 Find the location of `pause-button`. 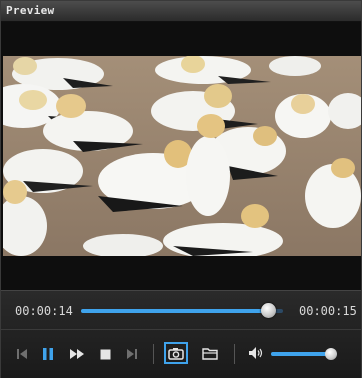

pause-button is located at coordinates (48, 354).